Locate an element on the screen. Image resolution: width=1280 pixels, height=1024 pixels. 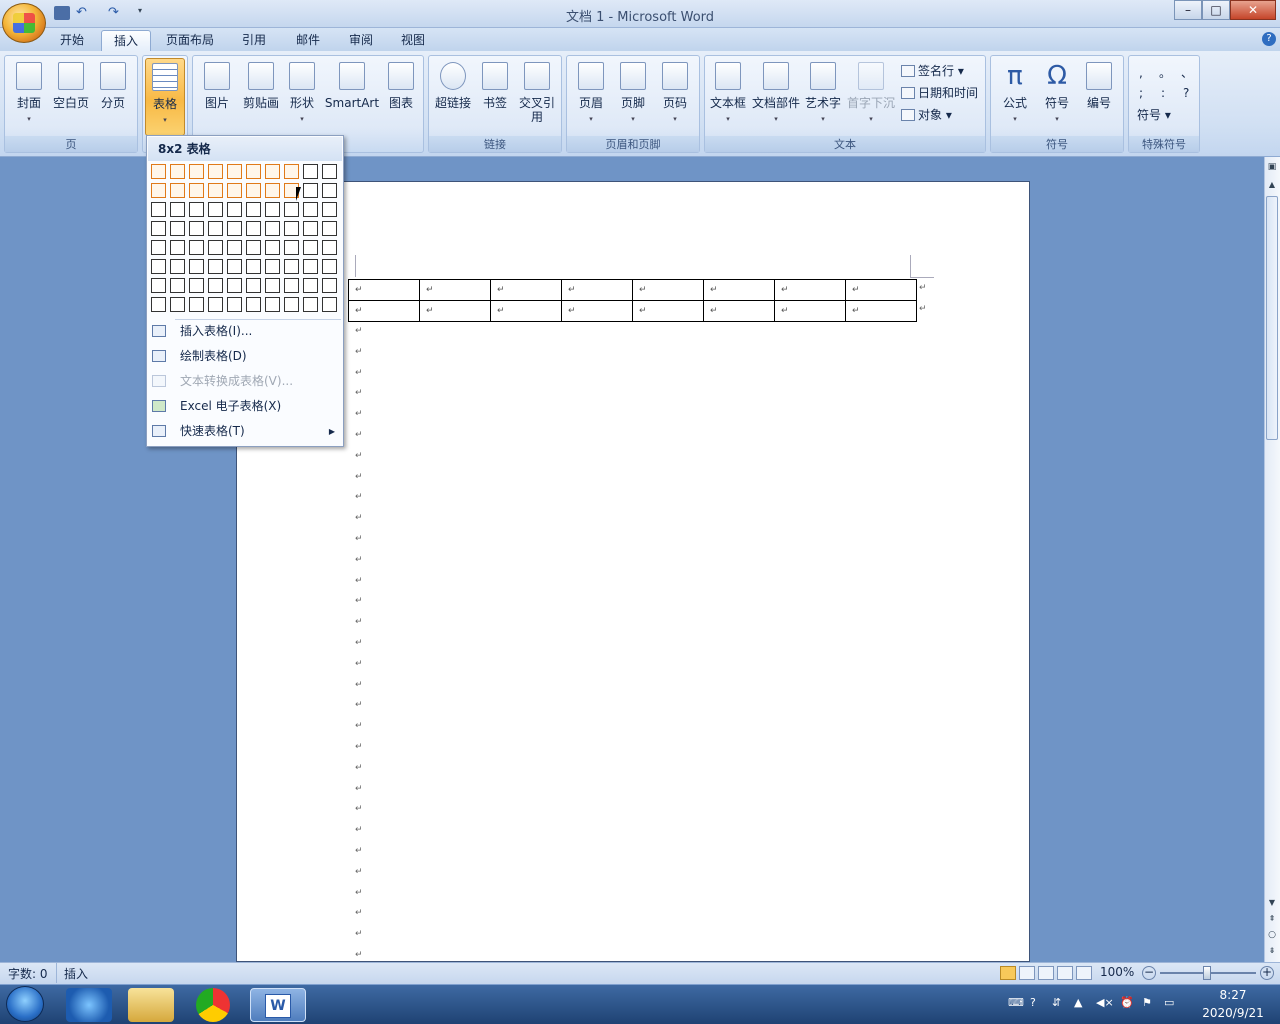
ruler-toggle-icon: ▣ is located at coordinates (1272, 169).